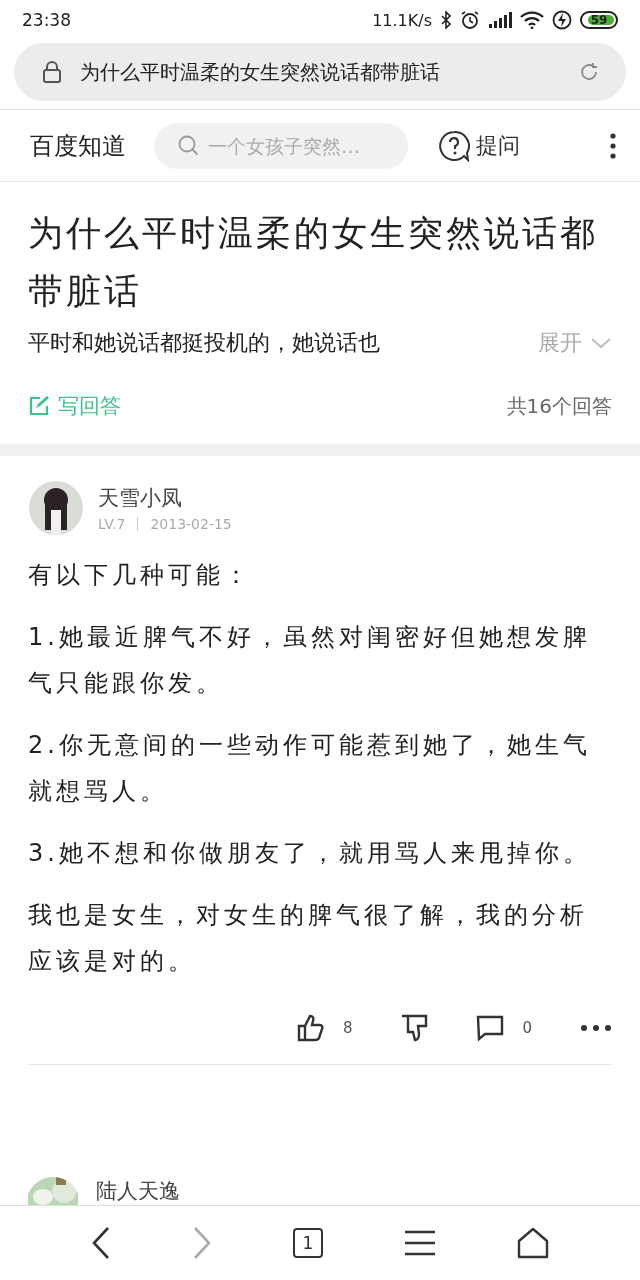 This screenshot has height=1280, width=640. Describe the element at coordinates (307, 1243) in the screenshot. I see `tabs-button: 1` at that location.